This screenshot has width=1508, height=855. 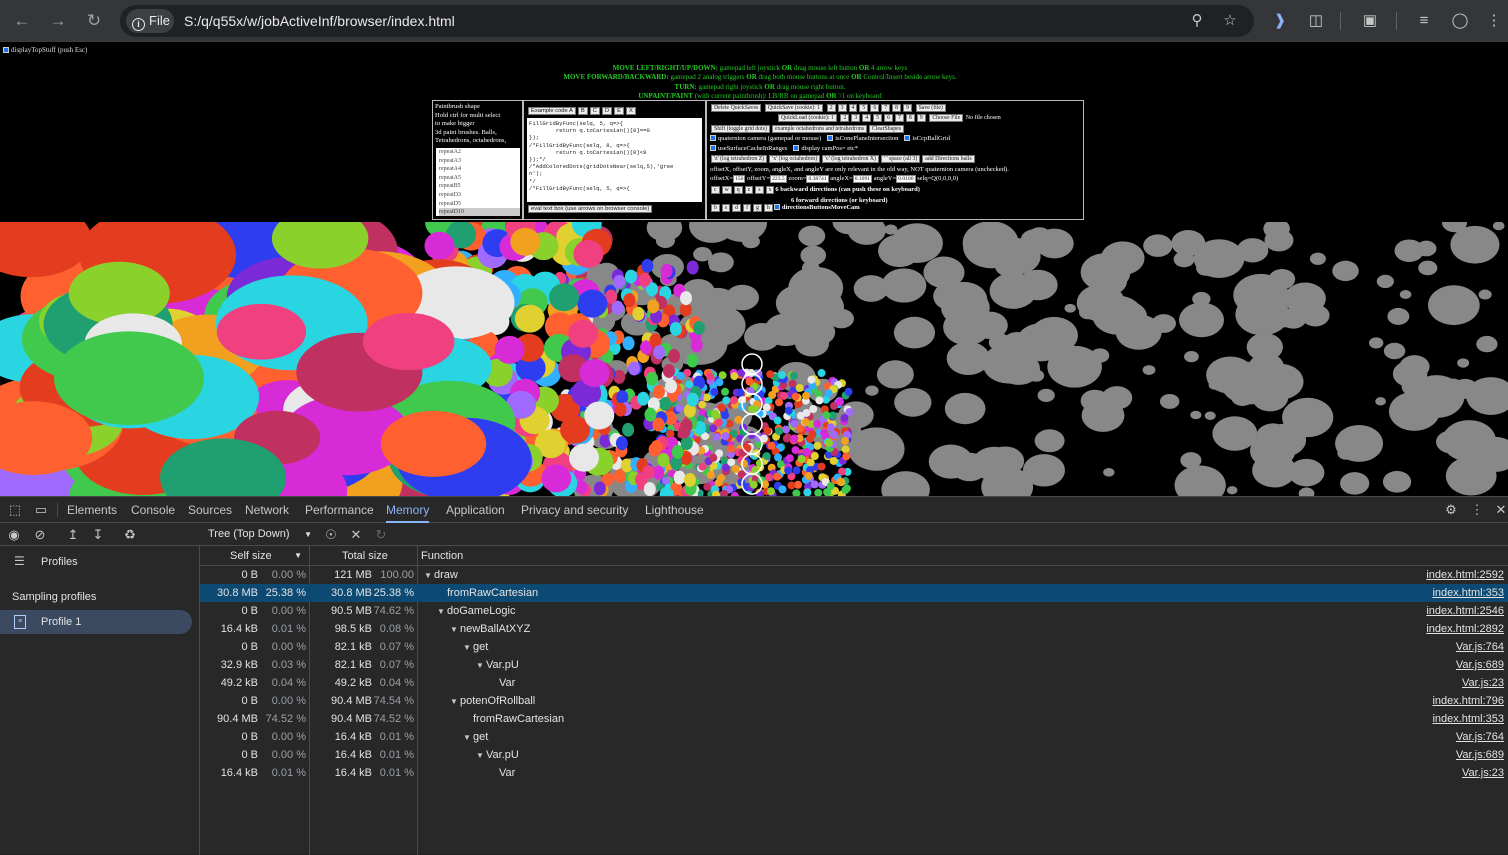 I want to click on log-button: 'x' (log octahedron), so click(x=795, y=159).